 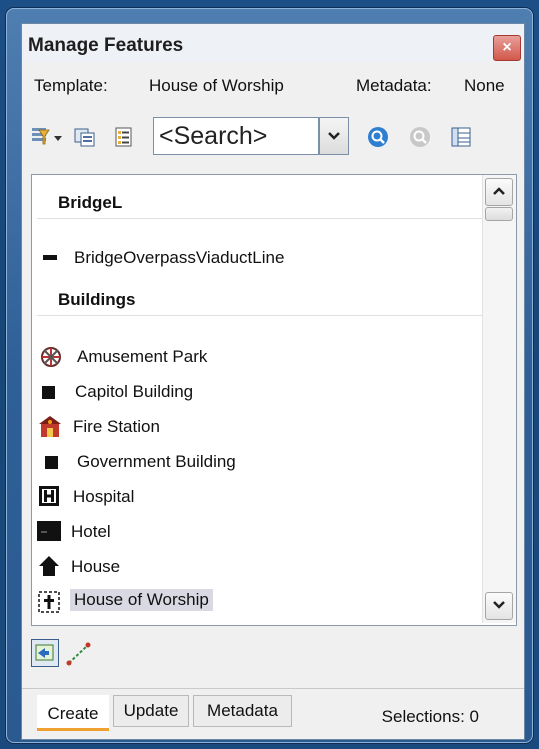 I want to click on house-icon, so click(x=49, y=566).